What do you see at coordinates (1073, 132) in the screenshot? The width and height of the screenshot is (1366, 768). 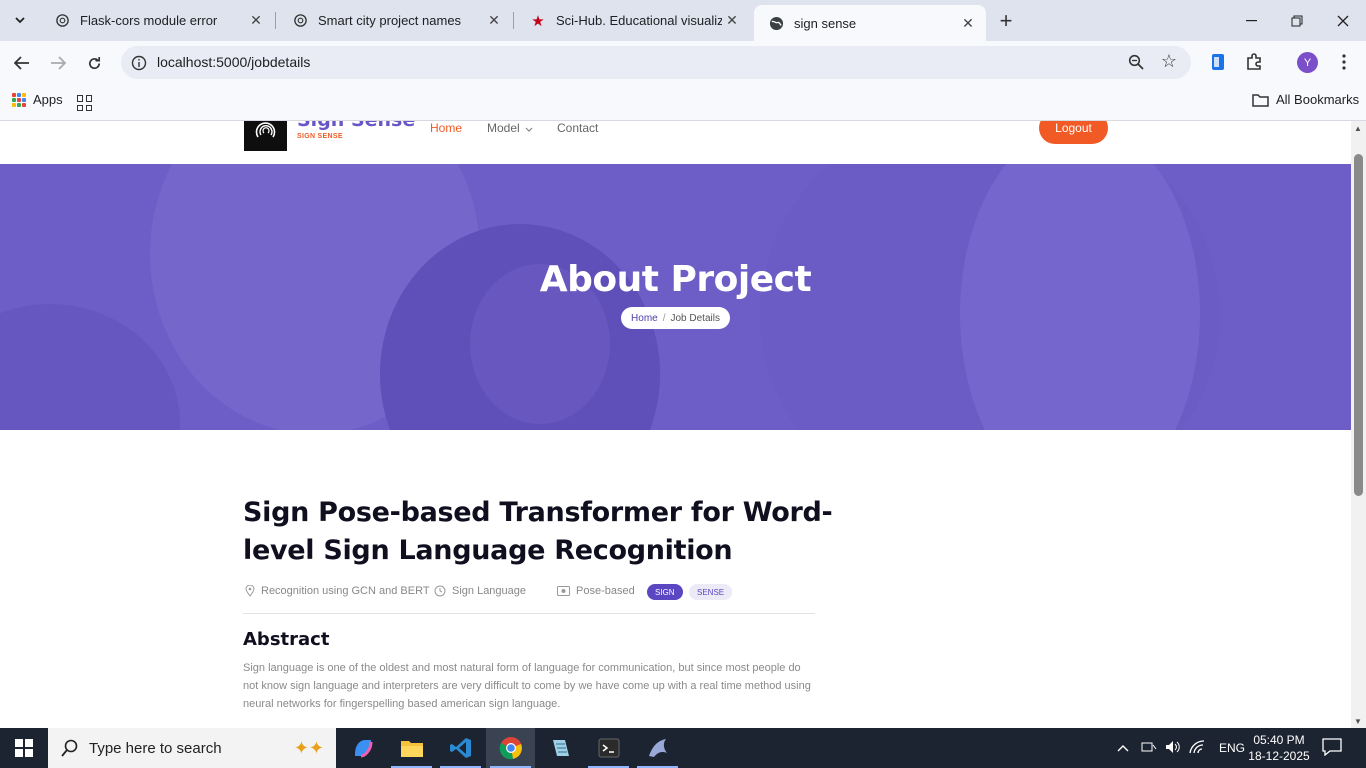 I see `logout-button: Logout` at bounding box center [1073, 132].